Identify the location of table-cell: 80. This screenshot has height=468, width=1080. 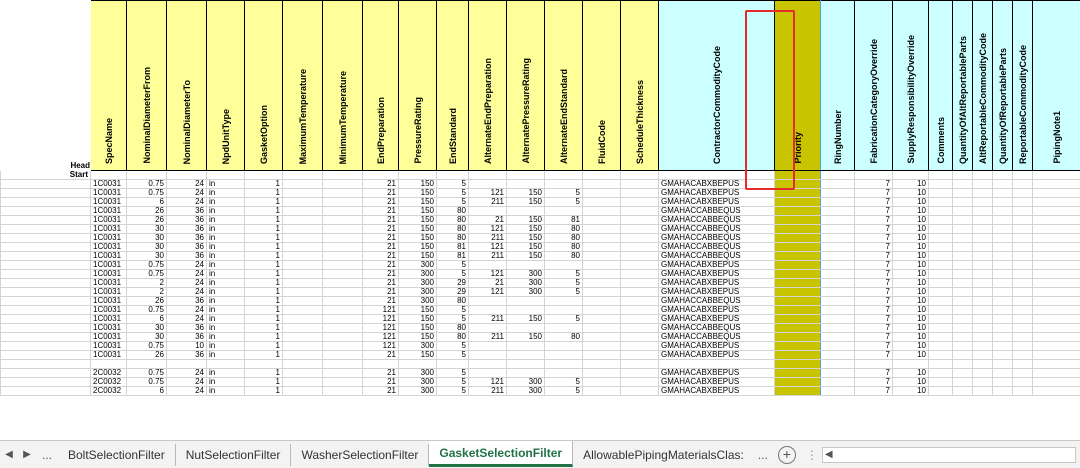
(563, 247).